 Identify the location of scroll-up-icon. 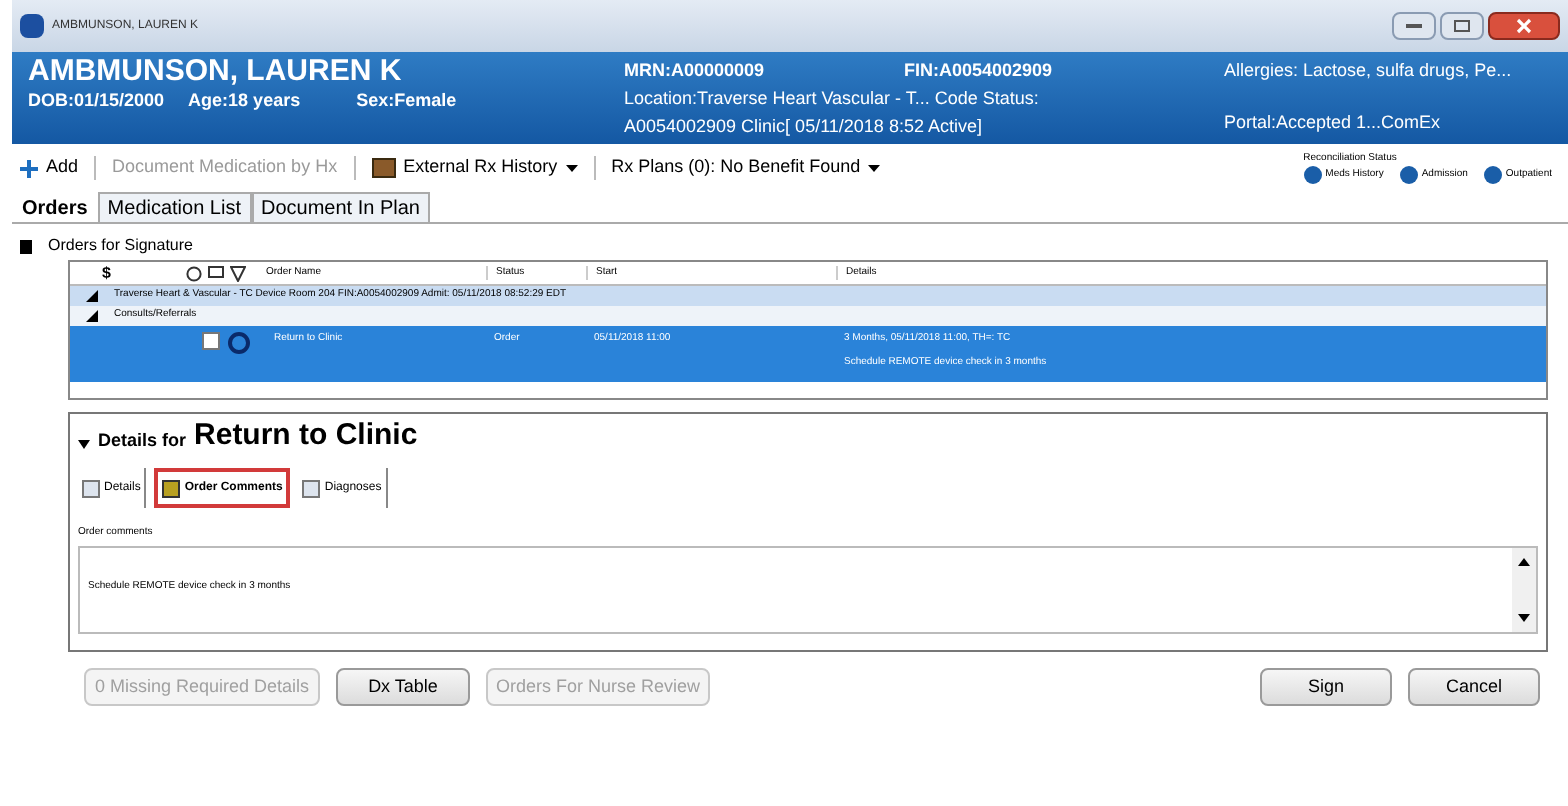
(1524, 561).